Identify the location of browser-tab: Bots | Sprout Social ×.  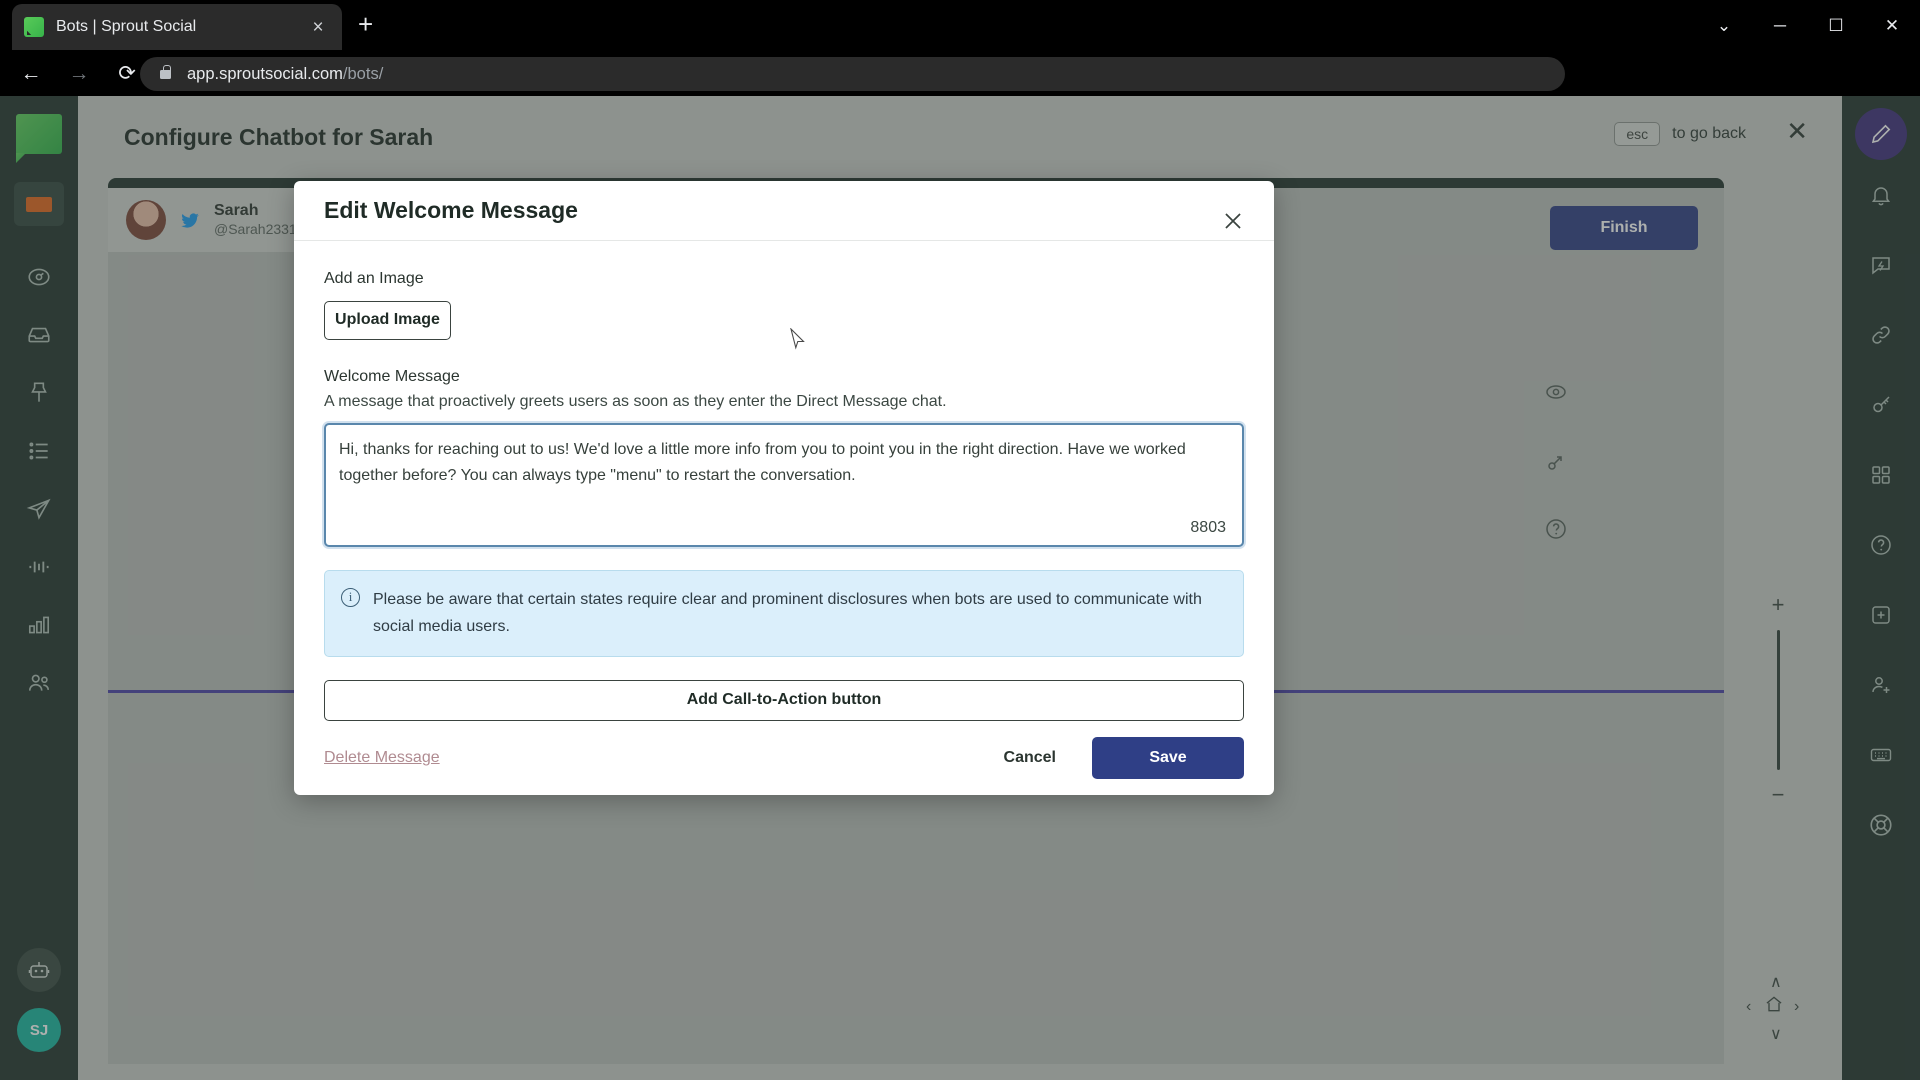
(177, 27).